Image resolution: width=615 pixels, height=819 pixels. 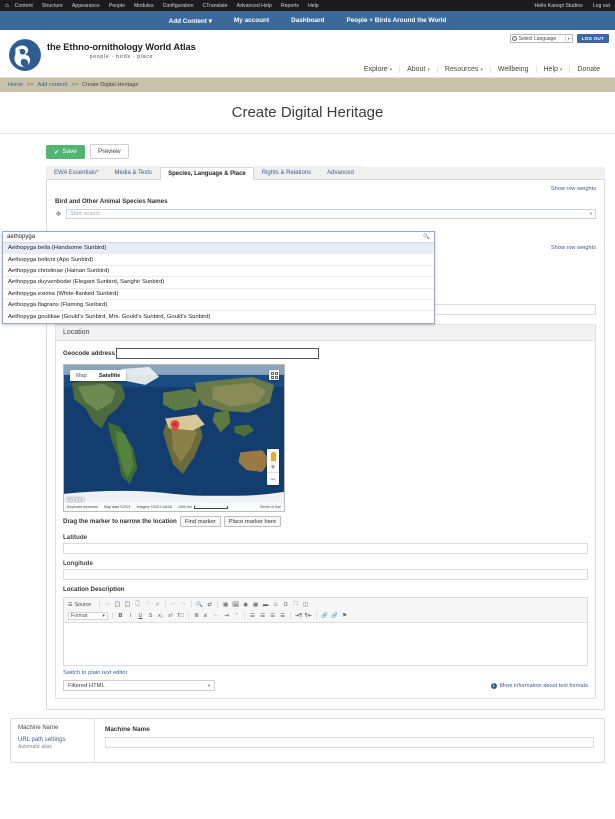 What do you see at coordinates (160, 615) in the screenshot?
I see `subscript-icon: x₂` at bounding box center [160, 615].